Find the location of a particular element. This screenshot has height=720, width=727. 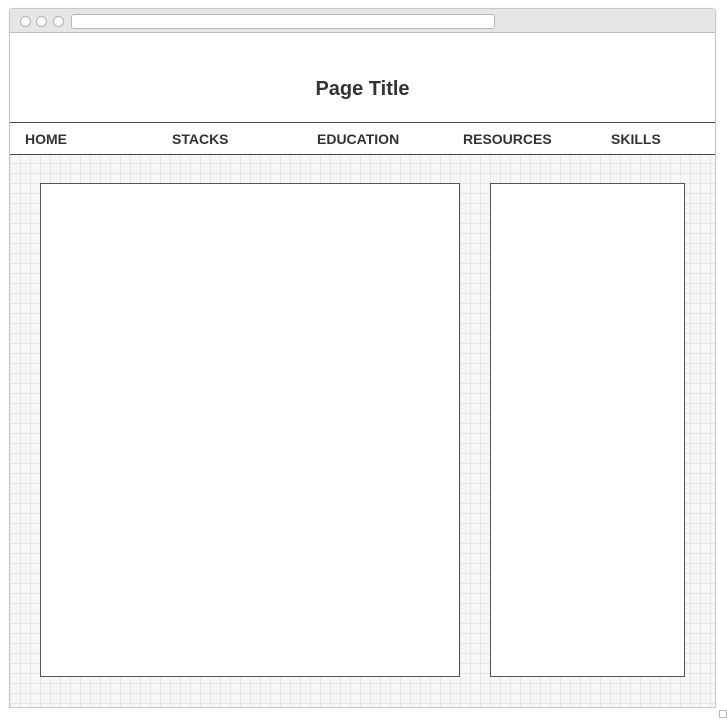

nav-item-resources: RESOURCES is located at coordinates (507, 139).